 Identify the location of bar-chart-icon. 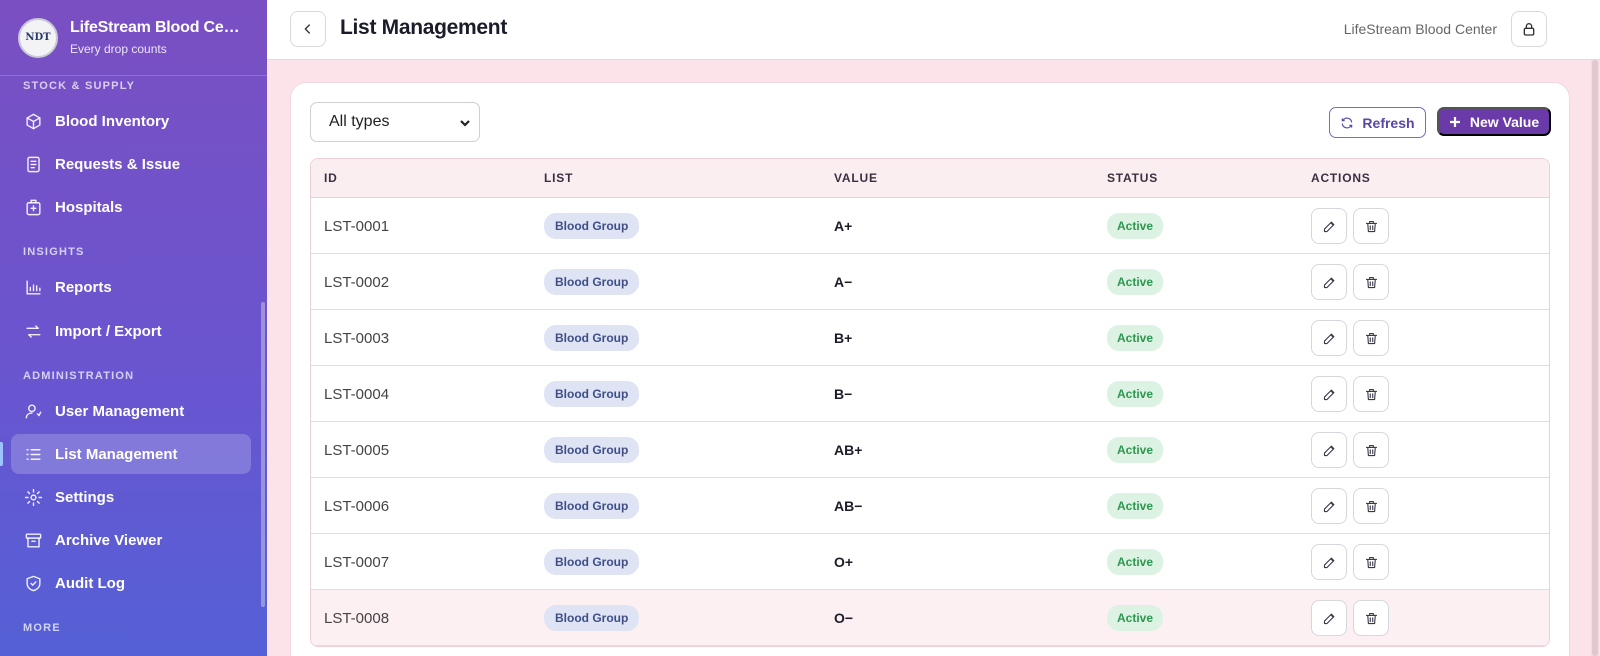
(33, 287).